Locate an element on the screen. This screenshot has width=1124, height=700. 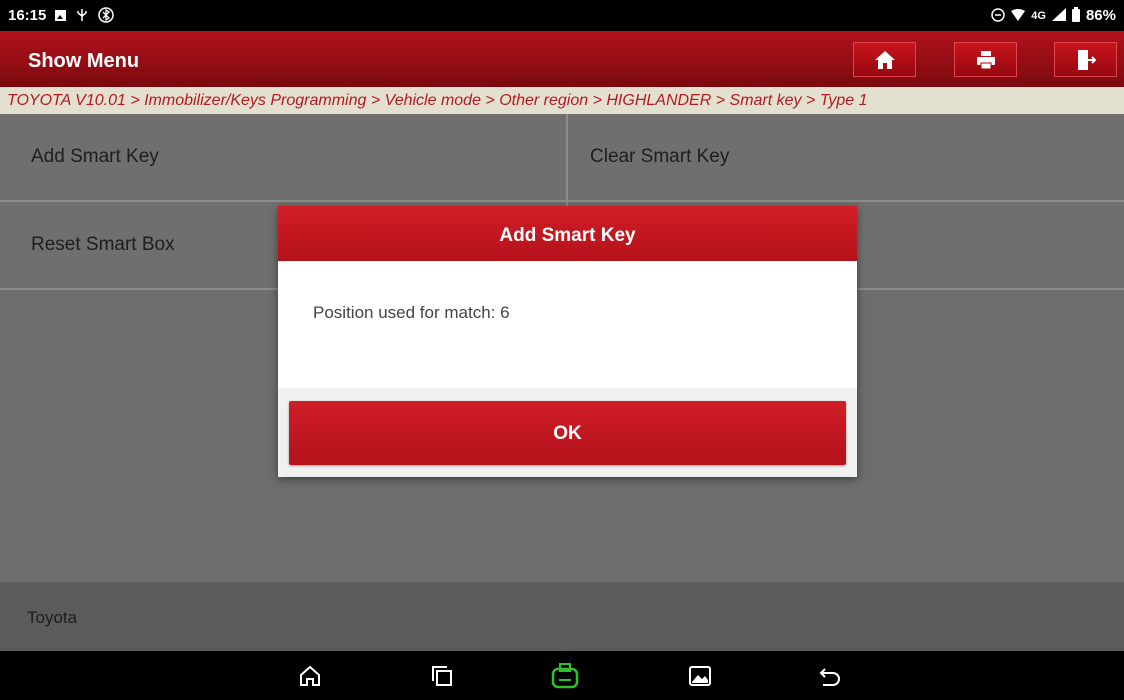
print-icon is located at coordinates (985, 59).